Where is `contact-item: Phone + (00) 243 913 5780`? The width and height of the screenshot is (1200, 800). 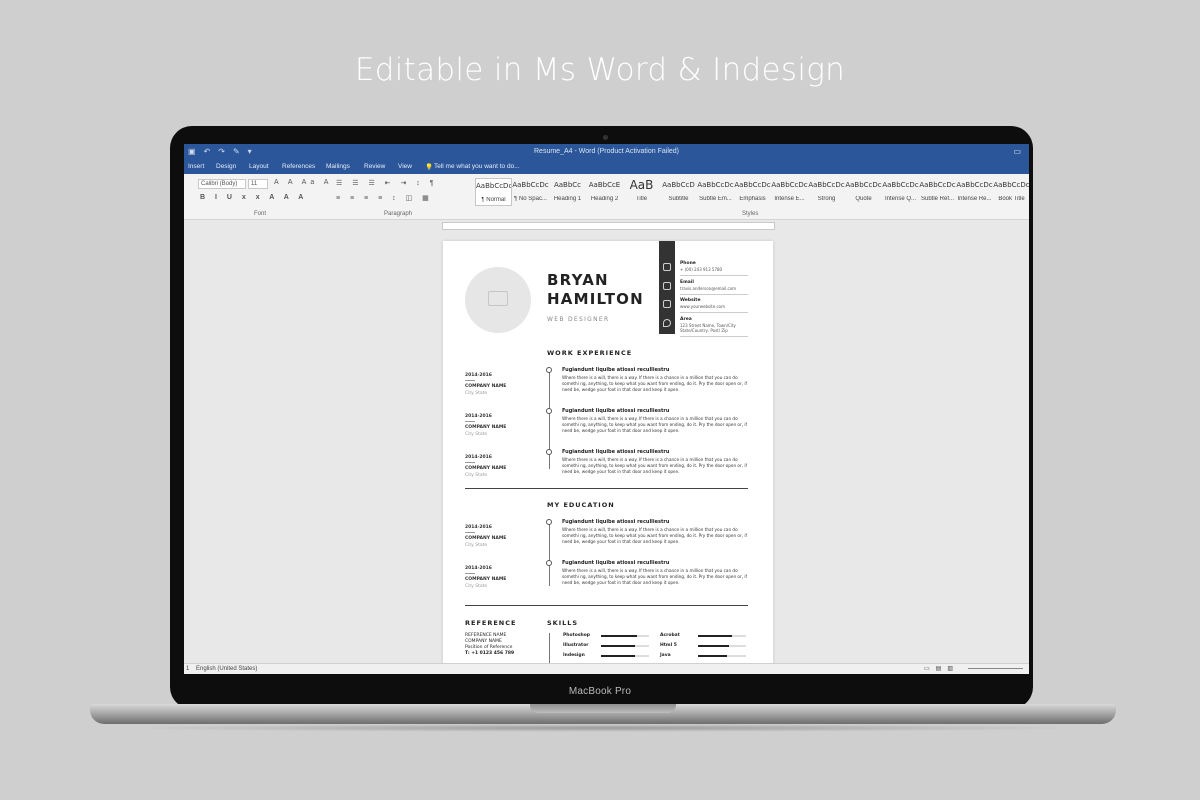
contact-item: Phone + (00) 243 913 5780 is located at coordinates (714, 268).